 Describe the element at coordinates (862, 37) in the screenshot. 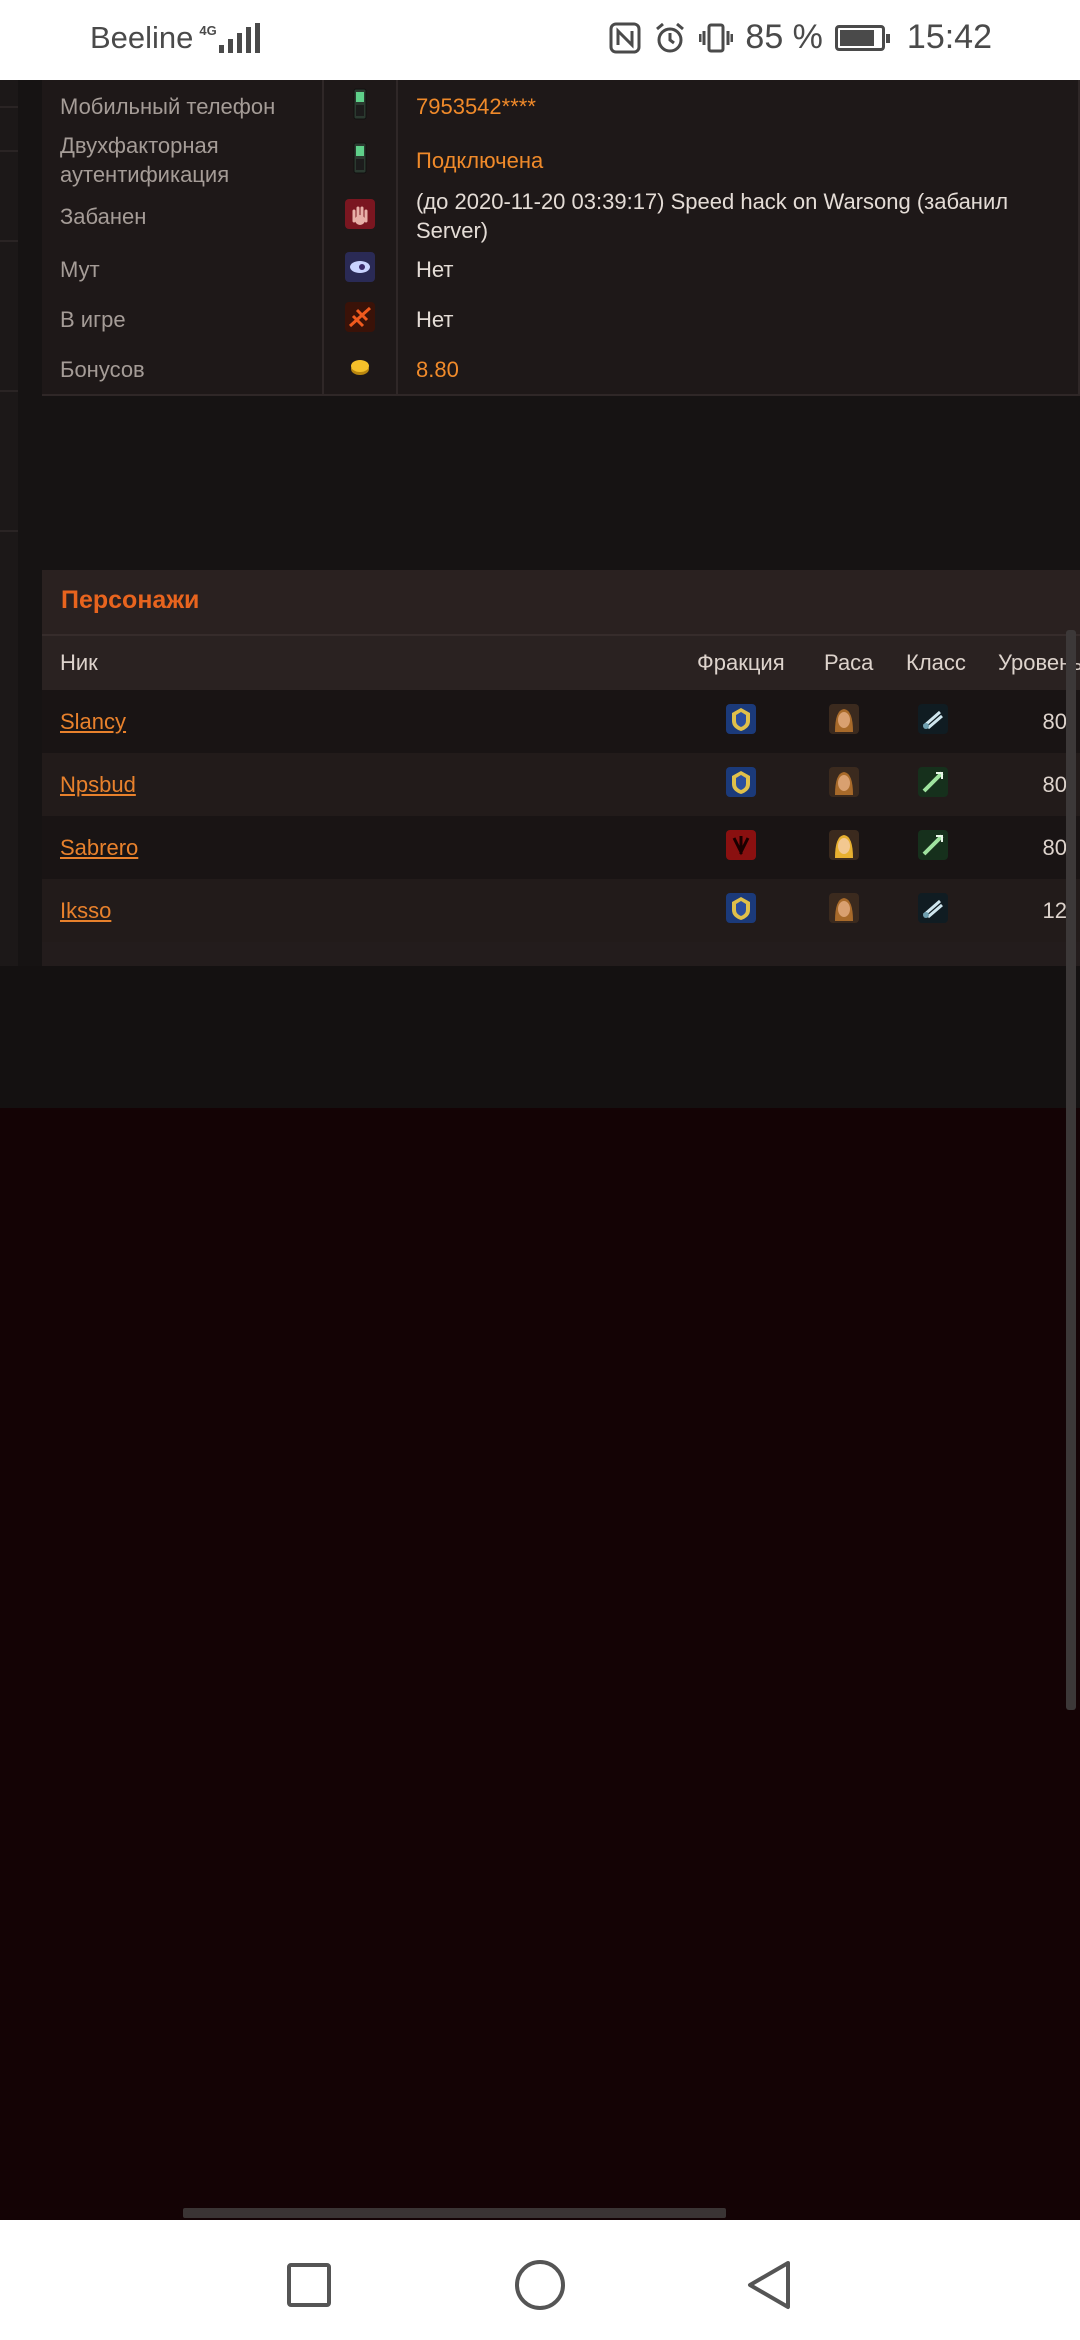

I see `battery-icon` at that location.